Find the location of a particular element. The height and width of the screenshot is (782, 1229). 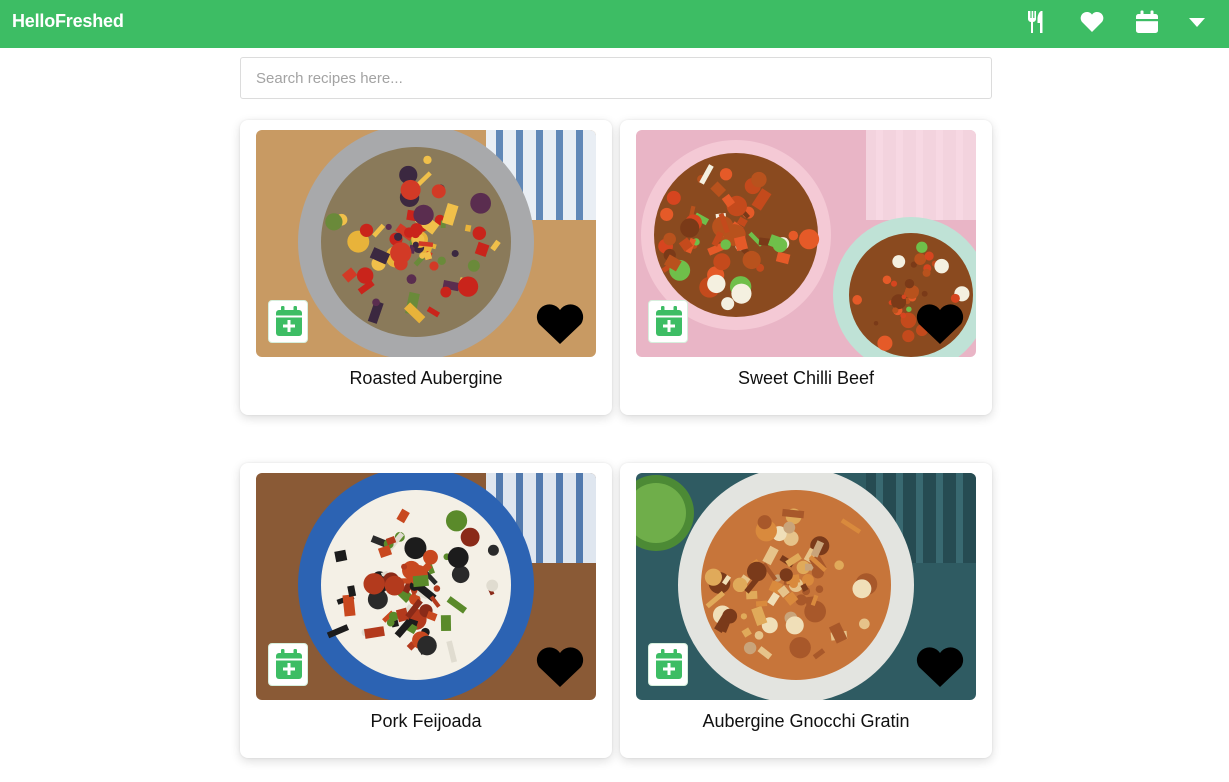

recipe-card: Sweet Chilli Beef is located at coordinates (806, 267).